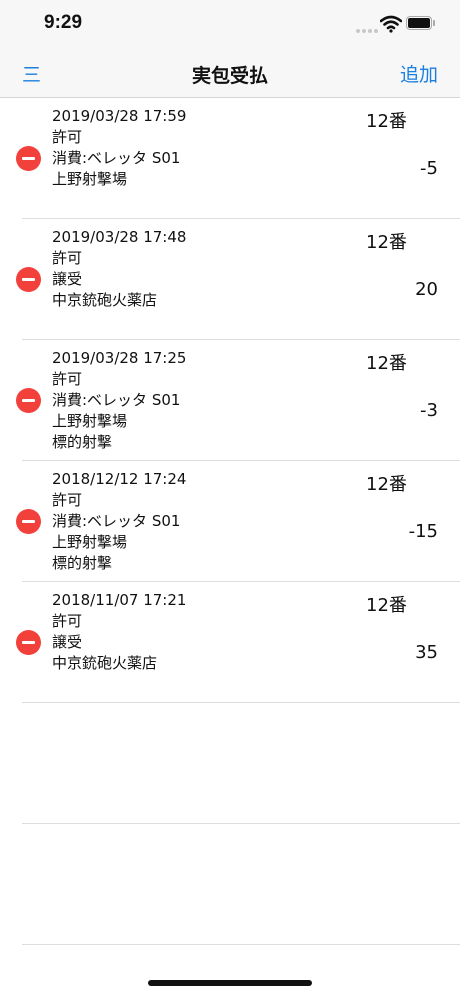 The height and width of the screenshot is (996, 460). What do you see at coordinates (230, 25) in the screenshot?
I see `status-bar: 9:29` at bounding box center [230, 25].